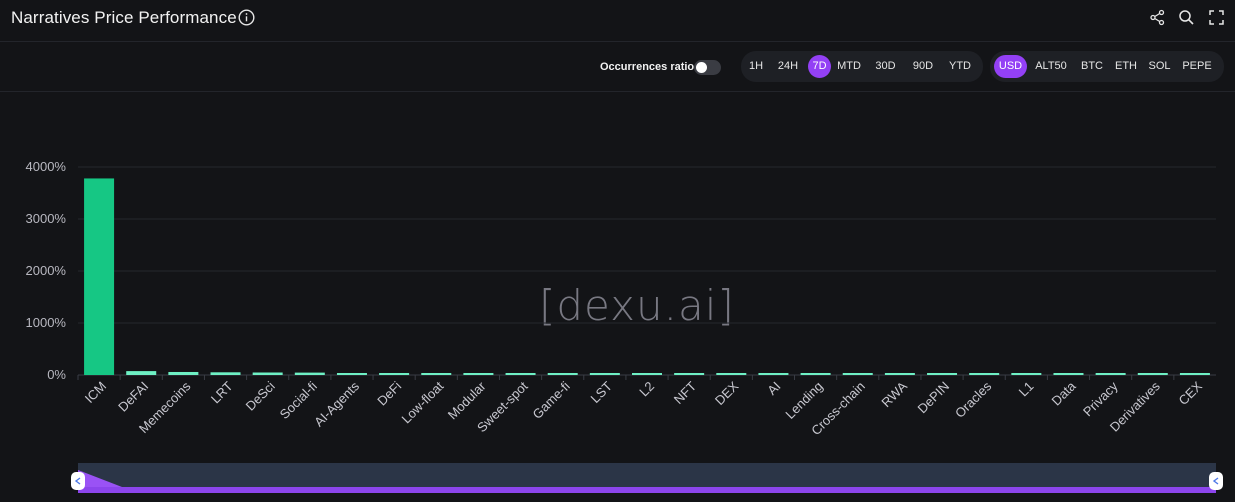 The height and width of the screenshot is (502, 1235). I want to click on x-tick-label: Data, so click(1064, 393).